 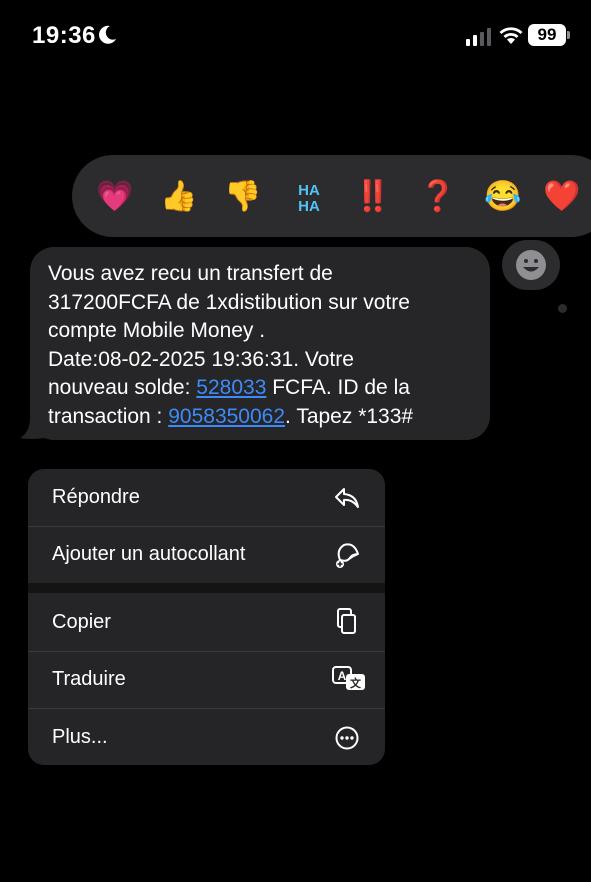 I want to click on message-line: transaction : 9058350062. Tapez *133#, so click(x=273, y=417).